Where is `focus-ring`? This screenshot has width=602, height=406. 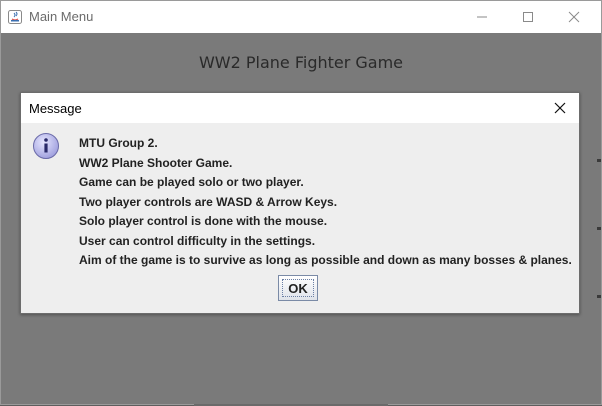
focus-ring is located at coordinates (298, 288).